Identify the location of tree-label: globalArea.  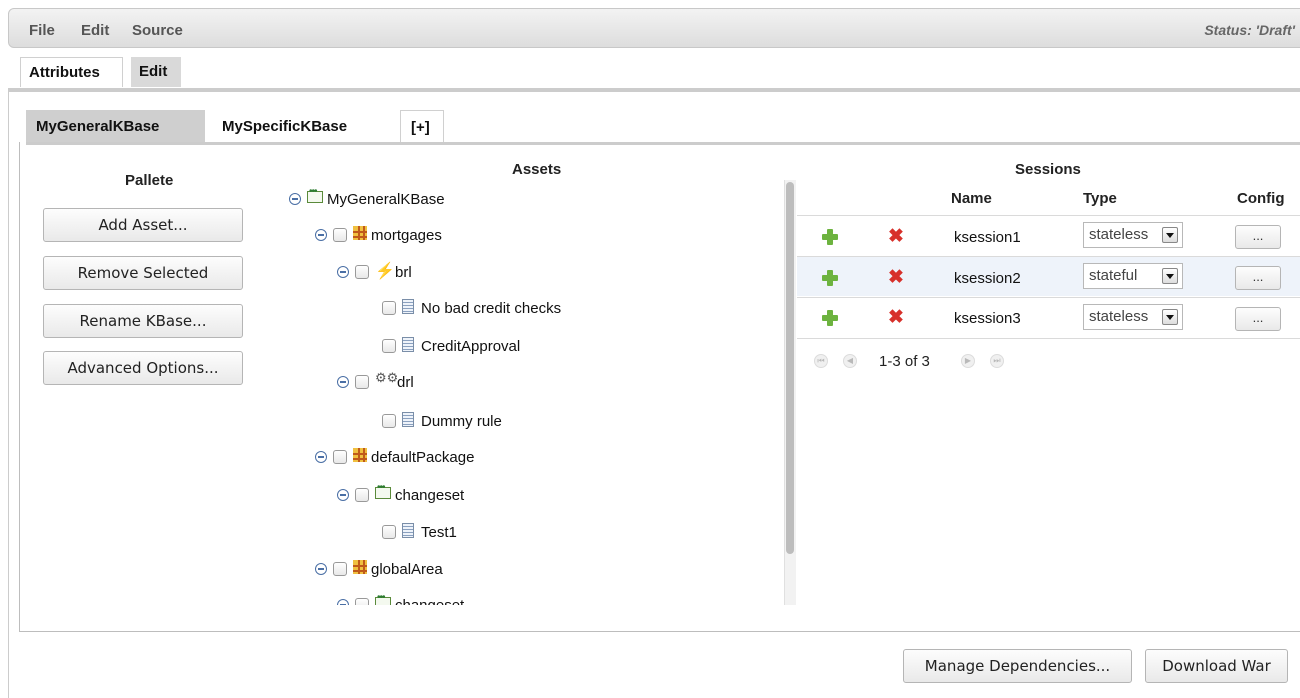
(407, 569).